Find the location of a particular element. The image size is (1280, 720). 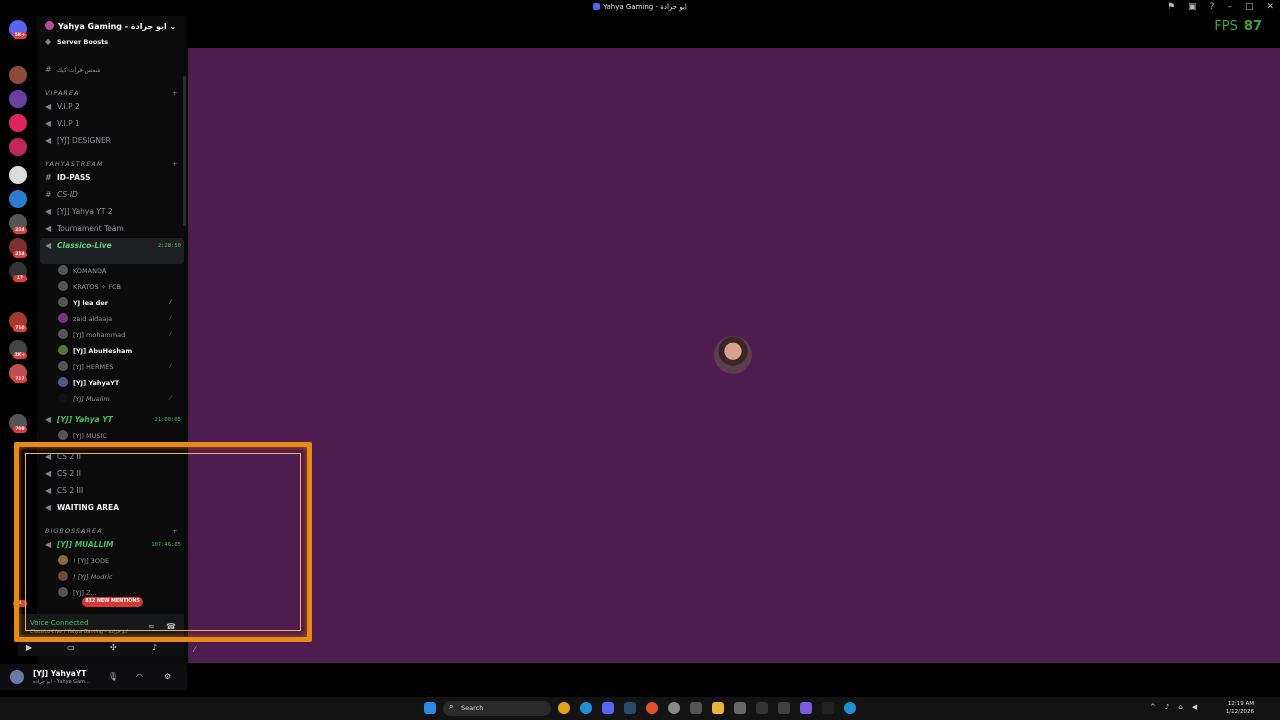

rail-badge: 717 is located at coordinates (20, 379).